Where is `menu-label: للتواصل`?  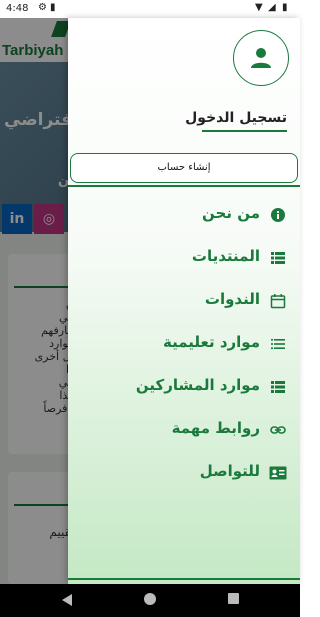 menu-label: للتواصل is located at coordinates (229, 471).